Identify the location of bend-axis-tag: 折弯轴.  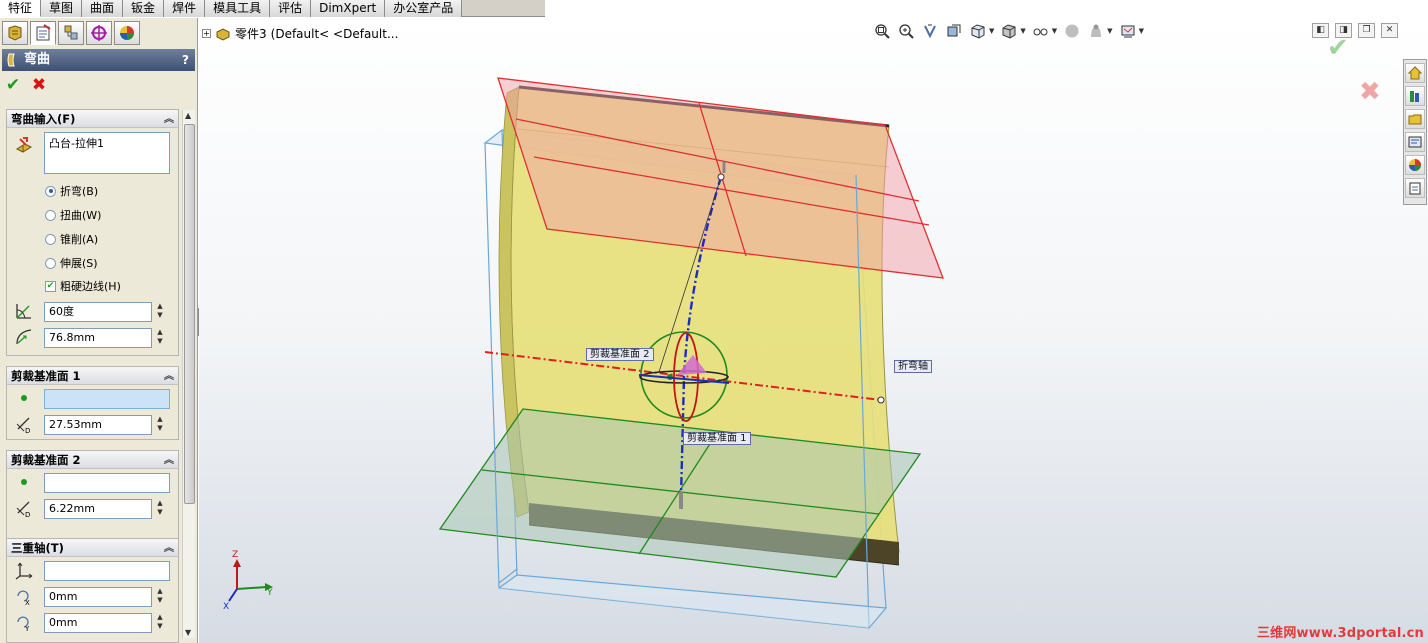
(913, 366).